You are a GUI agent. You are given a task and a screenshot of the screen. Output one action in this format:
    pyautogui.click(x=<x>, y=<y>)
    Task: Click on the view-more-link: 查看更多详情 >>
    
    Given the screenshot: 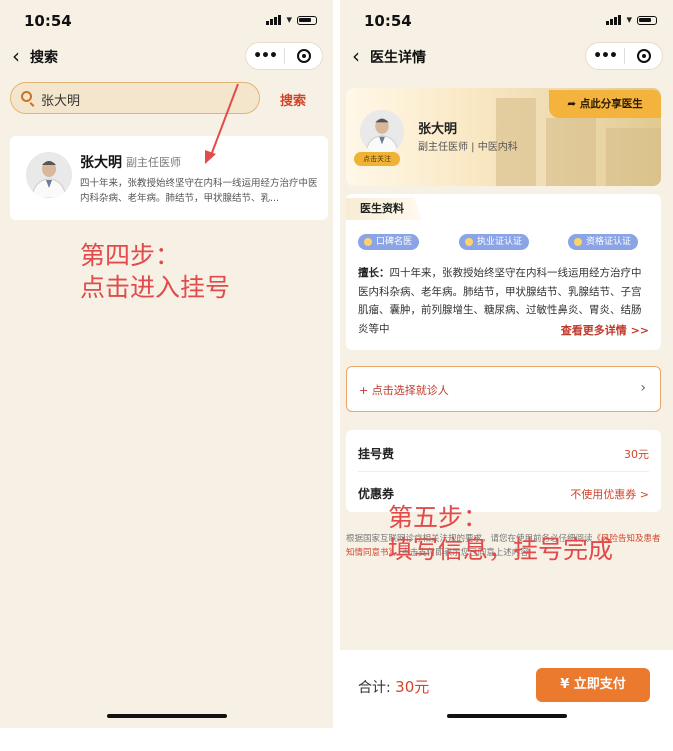 What is the action you would take?
    pyautogui.click(x=600, y=330)
    